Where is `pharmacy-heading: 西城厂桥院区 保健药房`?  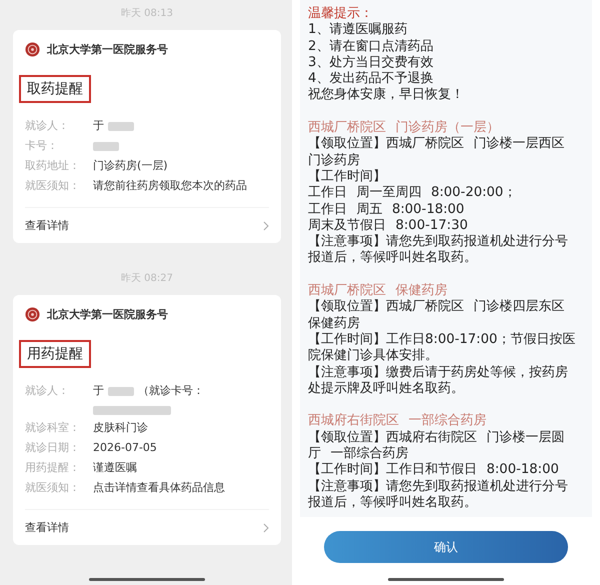
pharmacy-heading: 西城厂桥院区 保健药房 is located at coordinates (378, 291).